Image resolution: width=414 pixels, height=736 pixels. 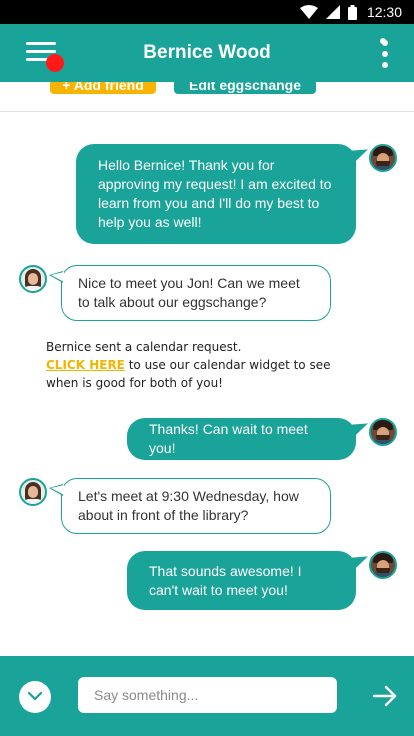 I want to click on message-composer, so click(x=207, y=696).